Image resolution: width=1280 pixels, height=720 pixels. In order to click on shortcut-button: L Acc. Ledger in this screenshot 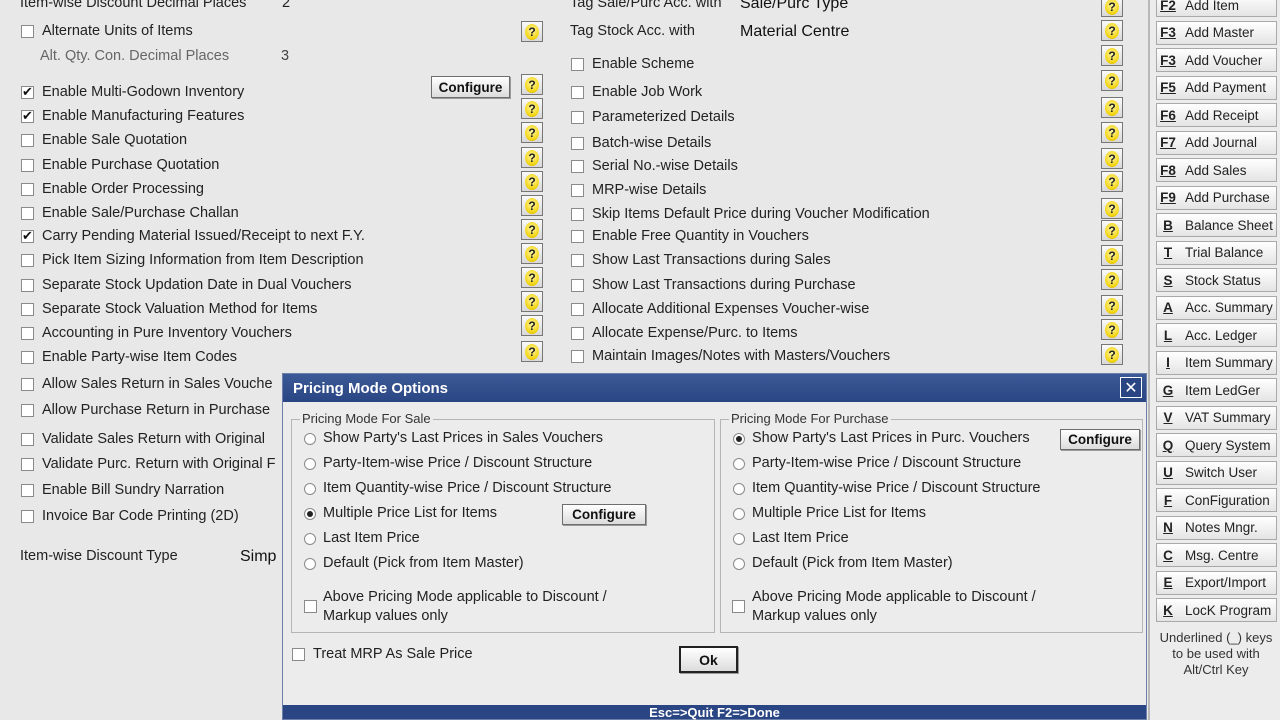, I will do `click(1216, 335)`.